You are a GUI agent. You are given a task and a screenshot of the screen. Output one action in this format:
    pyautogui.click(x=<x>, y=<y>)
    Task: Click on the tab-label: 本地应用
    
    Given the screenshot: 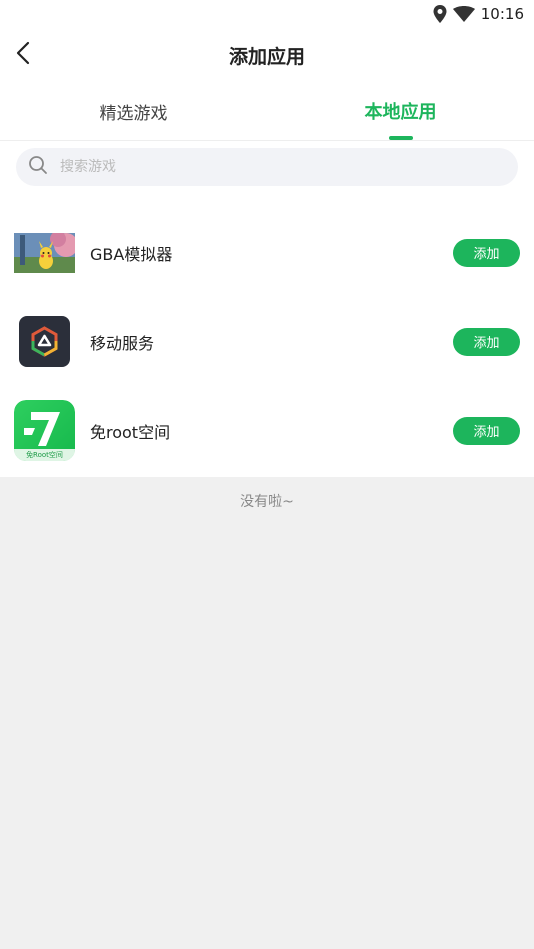 What is the action you would take?
    pyautogui.click(x=400, y=112)
    